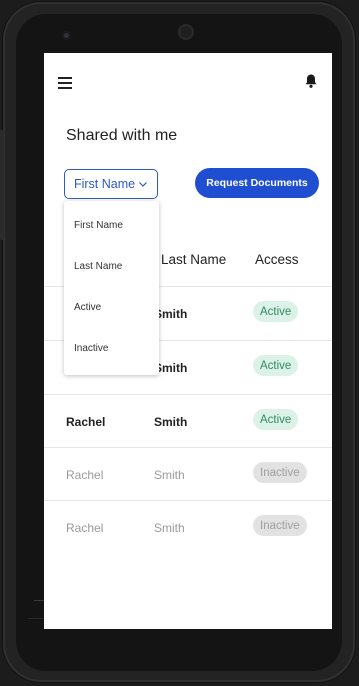  What do you see at coordinates (98, 266) in the screenshot?
I see `dropdown-option-last-name: Last Name` at bounding box center [98, 266].